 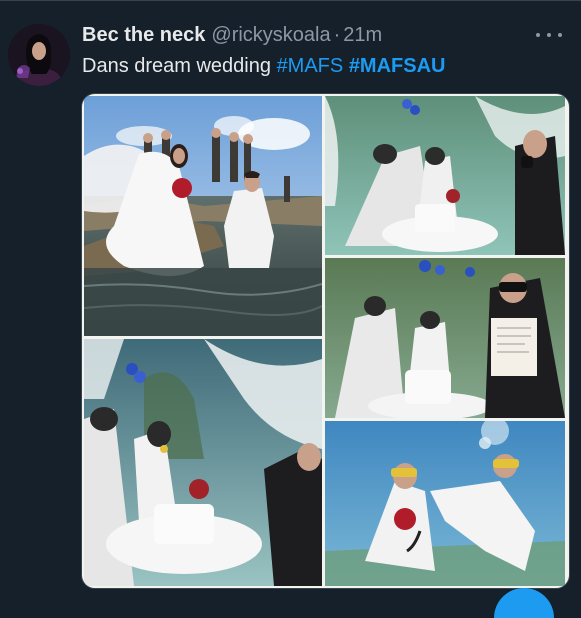 What do you see at coordinates (290, 0) in the screenshot?
I see `top-divider` at bounding box center [290, 0].